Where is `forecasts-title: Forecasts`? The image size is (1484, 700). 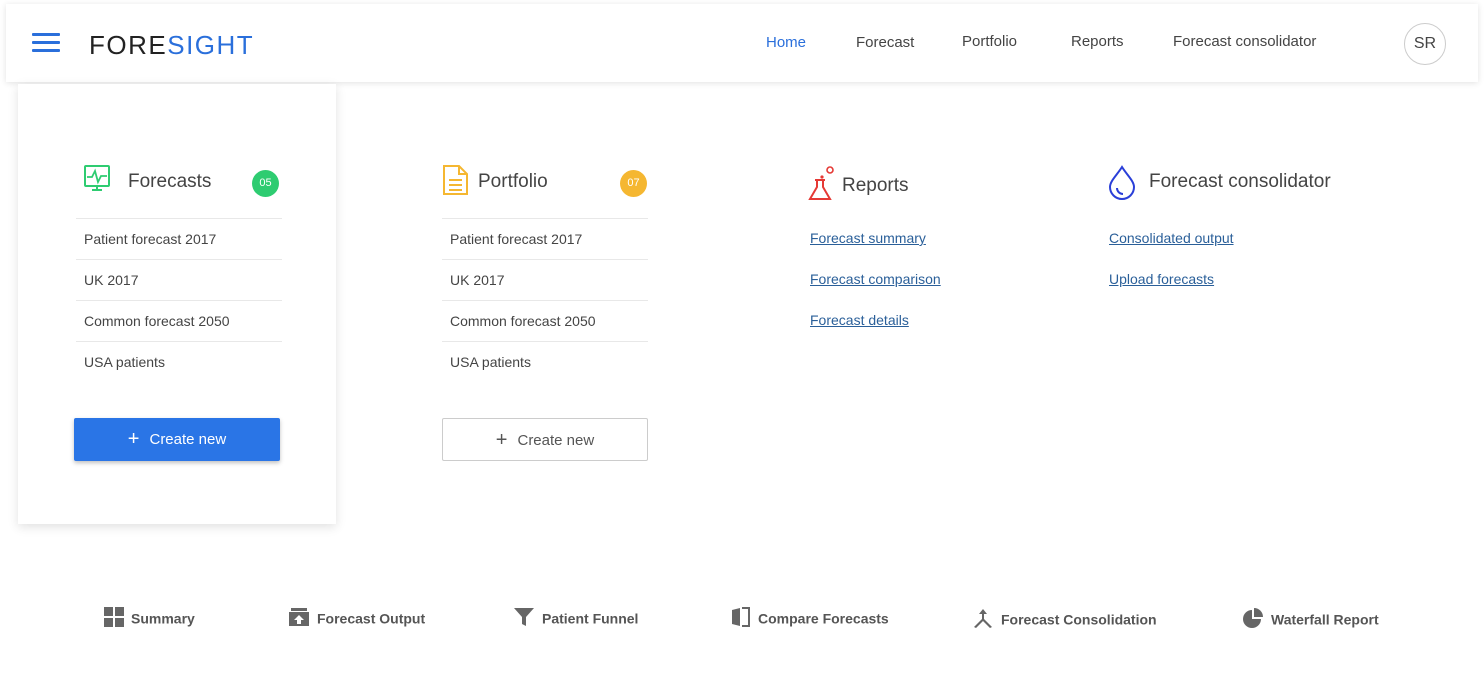
forecasts-title: Forecasts is located at coordinates (170, 181).